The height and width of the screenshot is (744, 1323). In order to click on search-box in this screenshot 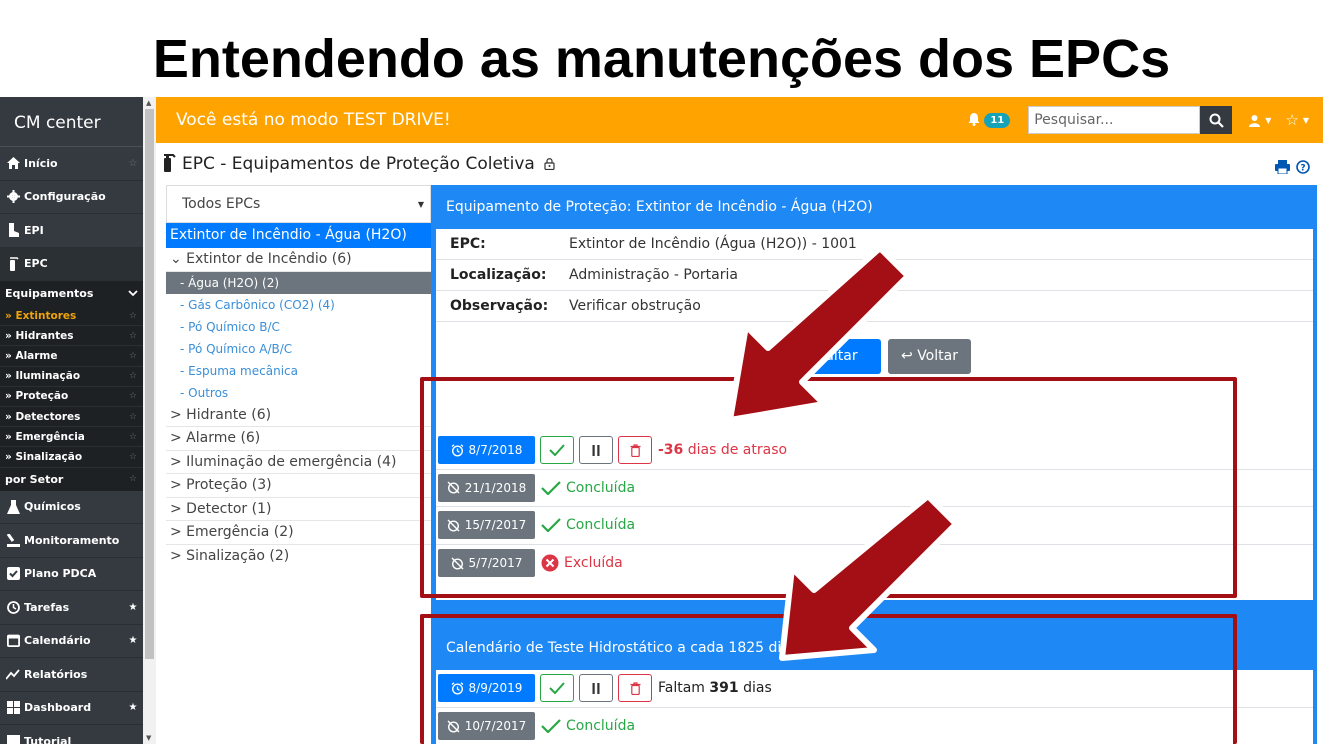, I will do `click(1130, 120)`.